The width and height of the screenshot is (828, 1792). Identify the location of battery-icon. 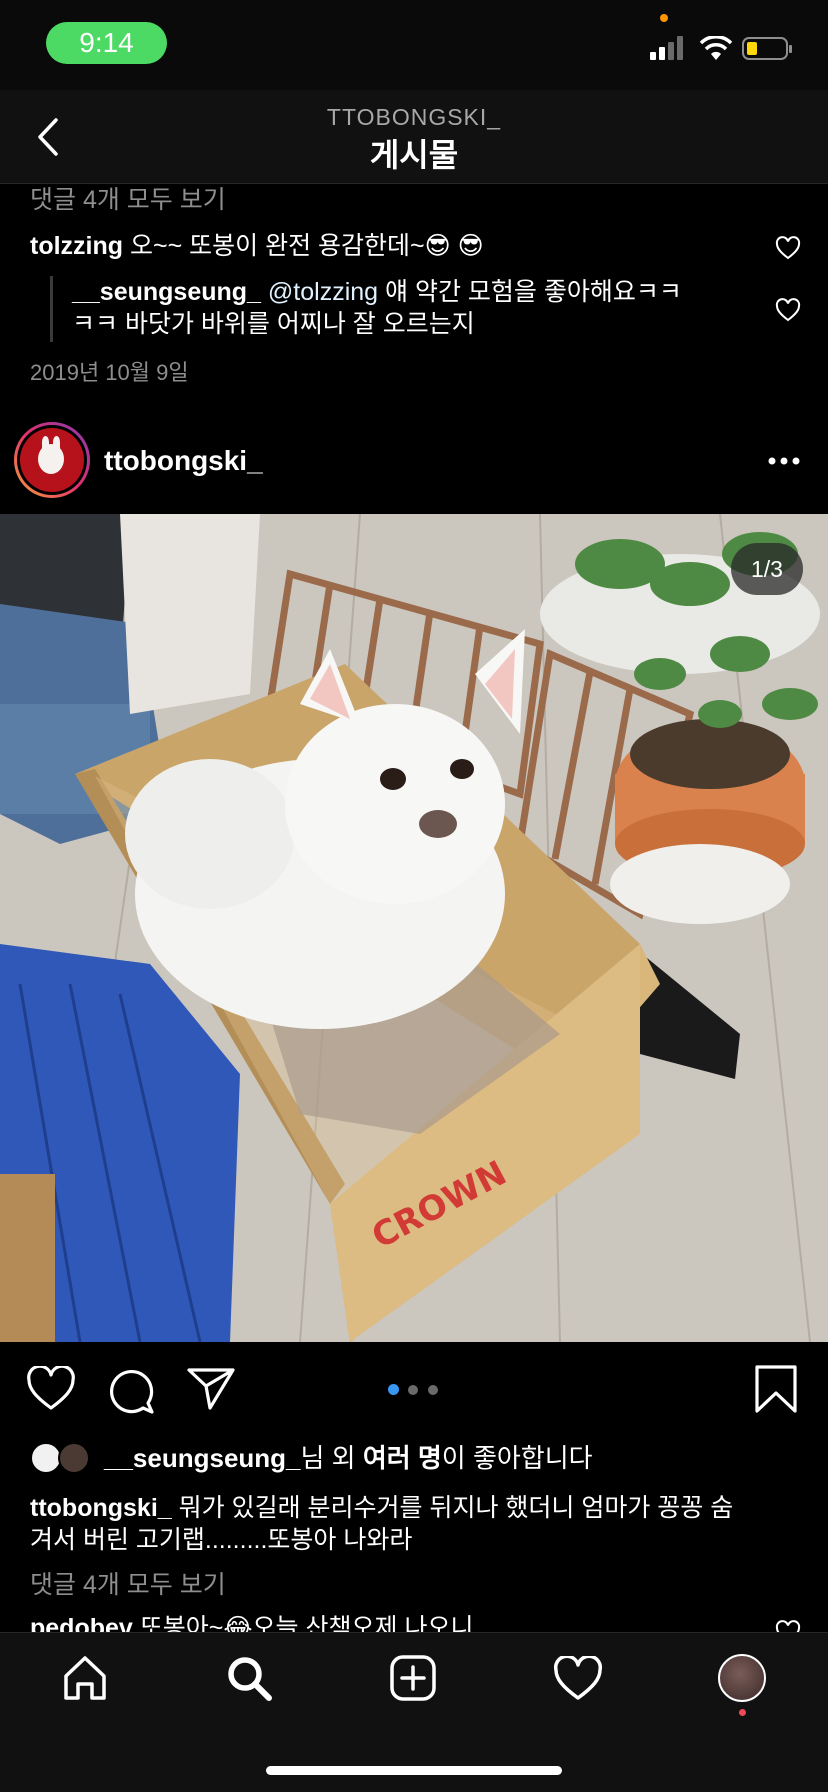
(767, 48).